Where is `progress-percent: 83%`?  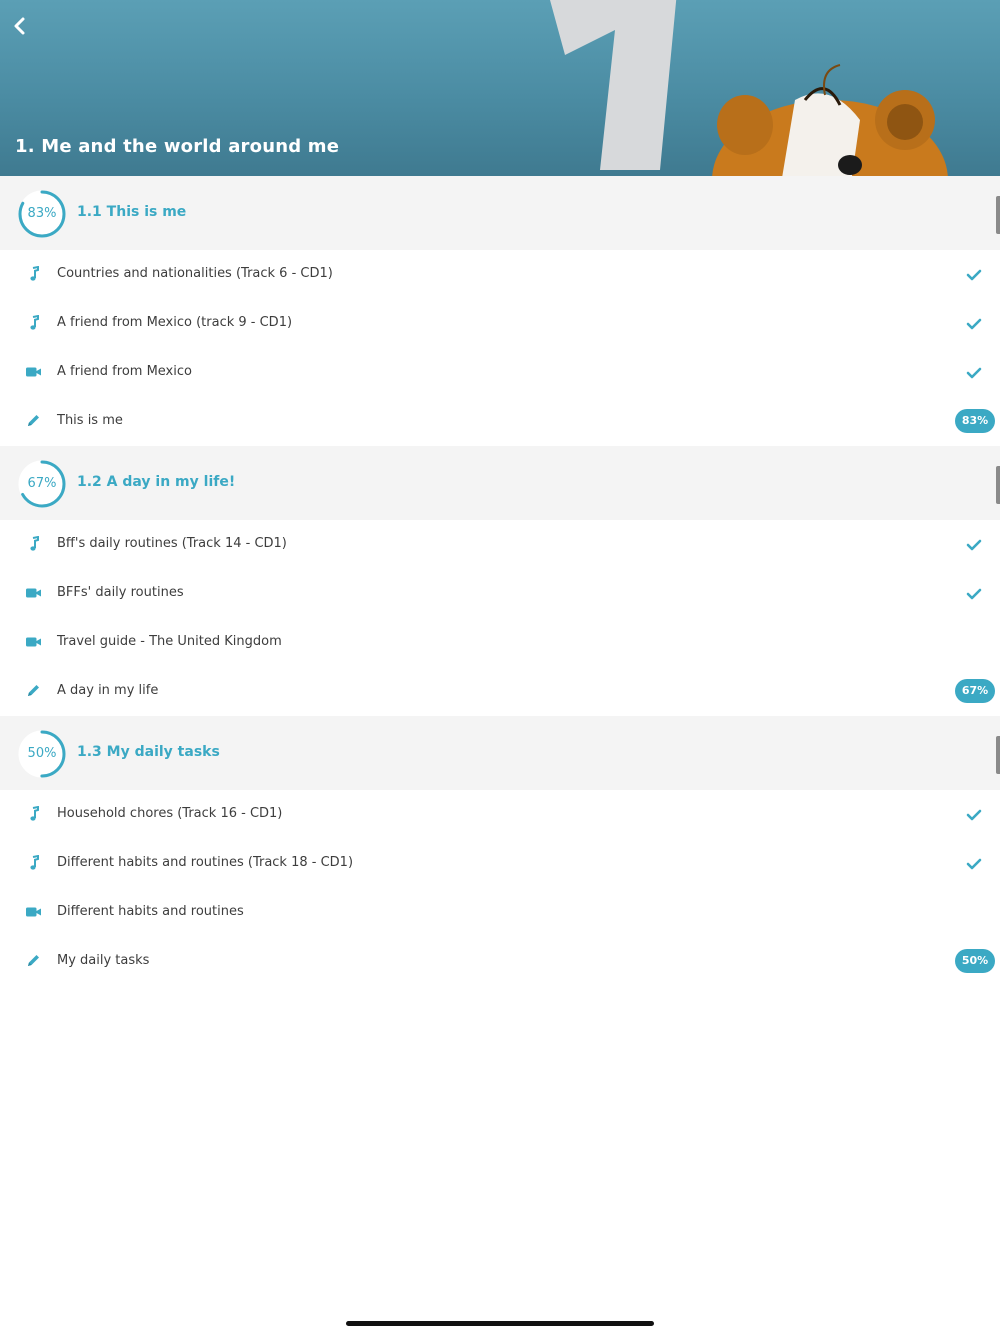 progress-percent: 83% is located at coordinates (42, 213).